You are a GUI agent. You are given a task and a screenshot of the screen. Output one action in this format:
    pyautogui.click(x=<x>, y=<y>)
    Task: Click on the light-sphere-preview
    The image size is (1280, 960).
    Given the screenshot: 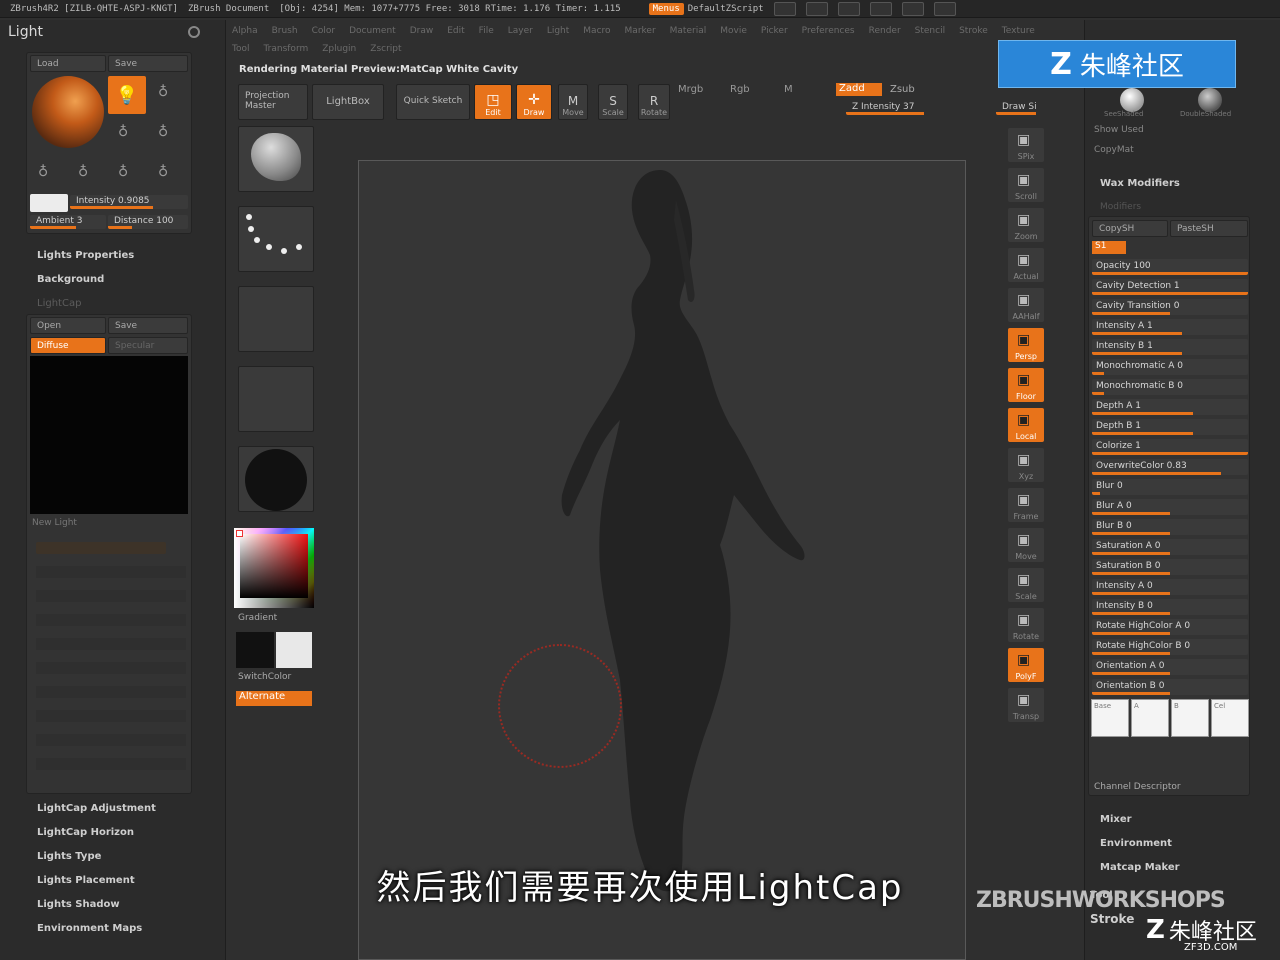 What is the action you would take?
    pyautogui.click(x=68, y=112)
    